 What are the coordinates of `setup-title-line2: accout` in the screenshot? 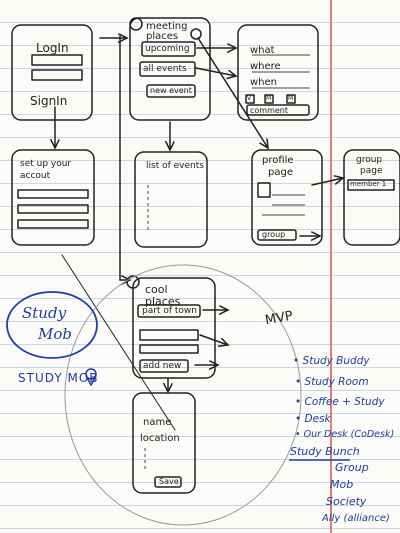 It's located at (35, 176).